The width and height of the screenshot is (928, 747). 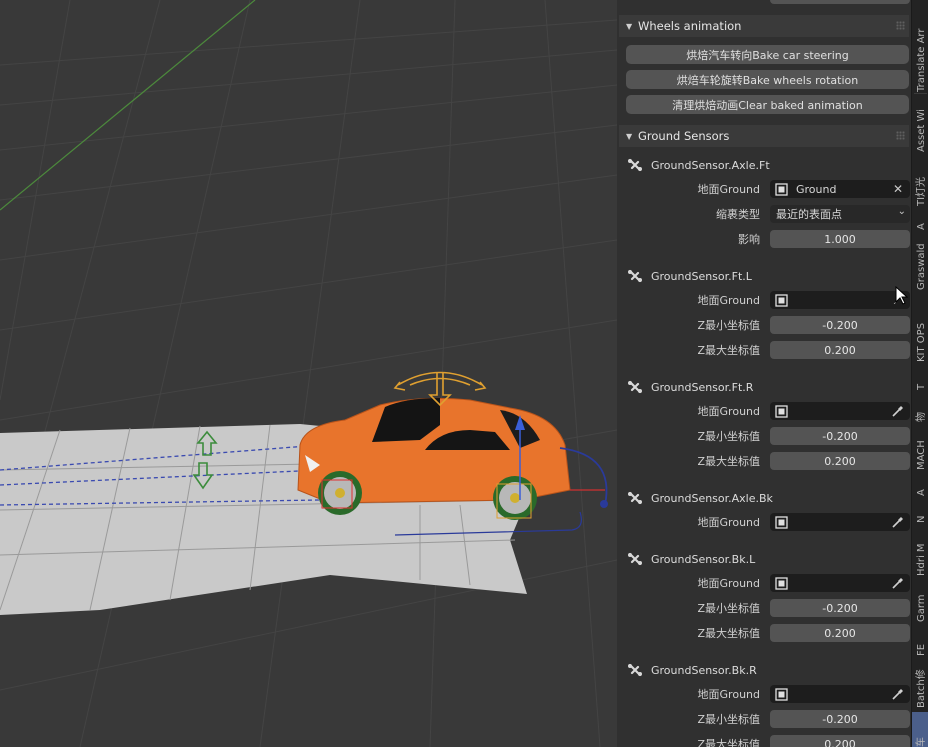 What do you see at coordinates (921, 60) in the screenshot?
I see `tab-label: Translate Arr` at bounding box center [921, 60].